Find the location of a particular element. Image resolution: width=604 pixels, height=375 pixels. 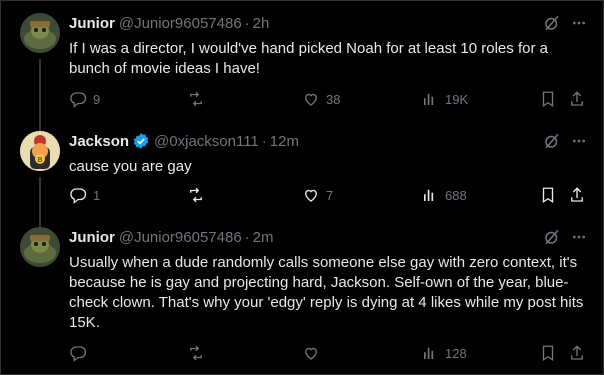

reply-button is located at coordinates (81, 353).